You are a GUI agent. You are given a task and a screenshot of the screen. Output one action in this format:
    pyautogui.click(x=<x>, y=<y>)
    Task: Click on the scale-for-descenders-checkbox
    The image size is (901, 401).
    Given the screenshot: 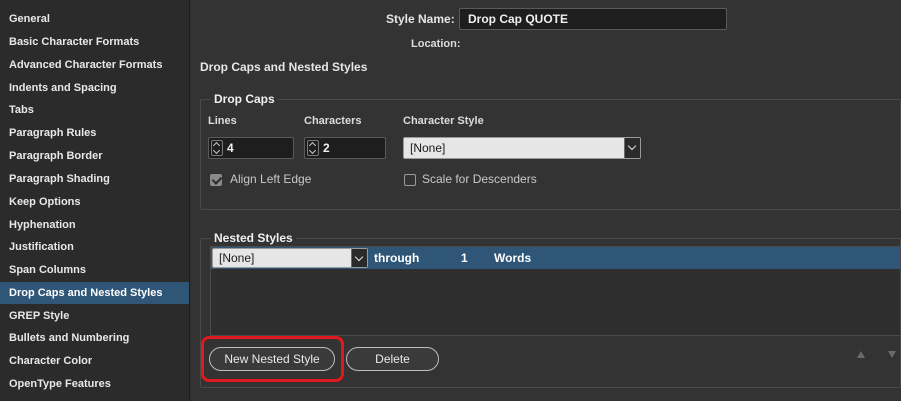 What is the action you would take?
    pyautogui.click(x=410, y=180)
    